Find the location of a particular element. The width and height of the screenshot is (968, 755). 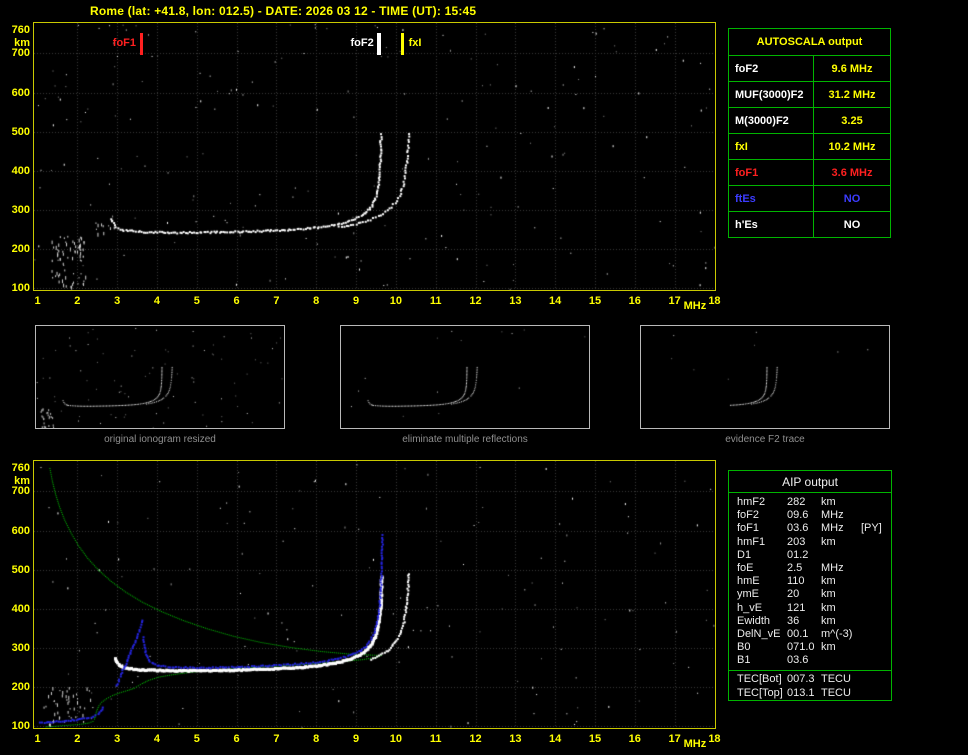

aip-name: foF1 is located at coordinates (748, 528).